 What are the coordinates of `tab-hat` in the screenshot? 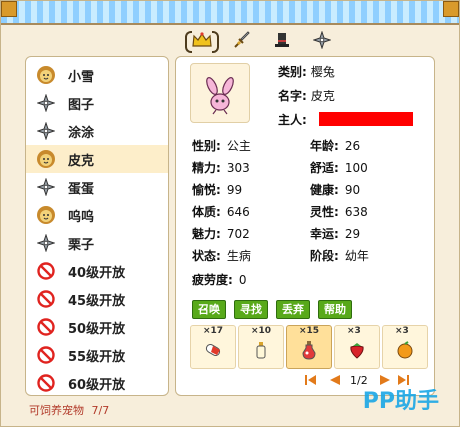 It's located at (282, 40).